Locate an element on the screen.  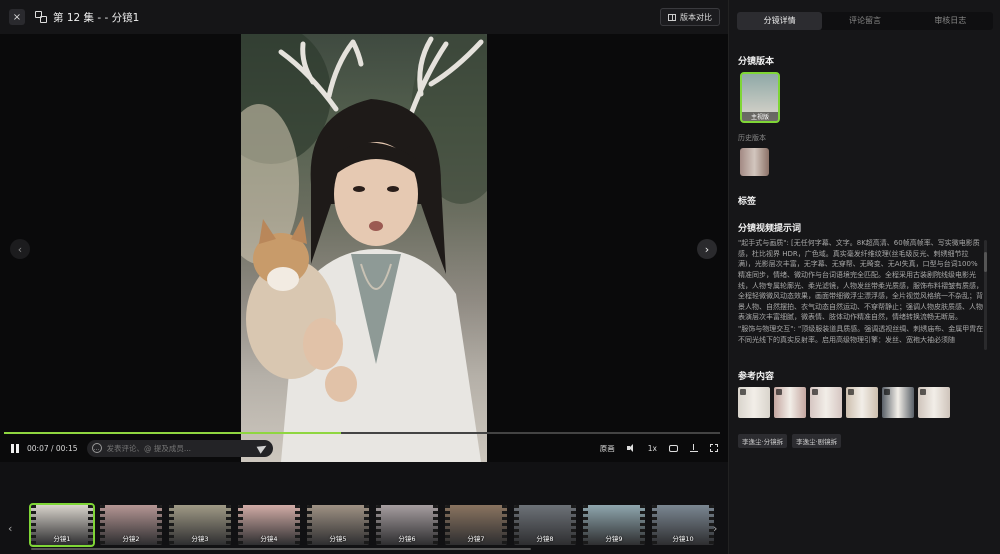
filmstrip-thumb-label: 分镜8 is located at coordinates (545, 539).